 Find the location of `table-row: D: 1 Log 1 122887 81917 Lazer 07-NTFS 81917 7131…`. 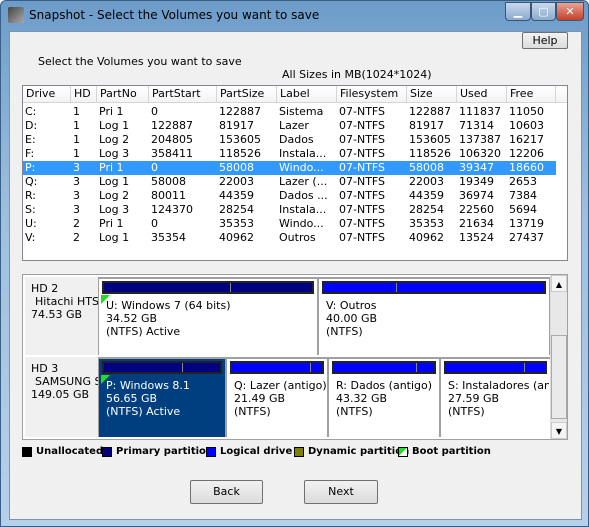

table-row: D: 1 Log 1 122887 81917 Lazer 07-NTFS 81917 7131… is located at coordinates (289, 126).